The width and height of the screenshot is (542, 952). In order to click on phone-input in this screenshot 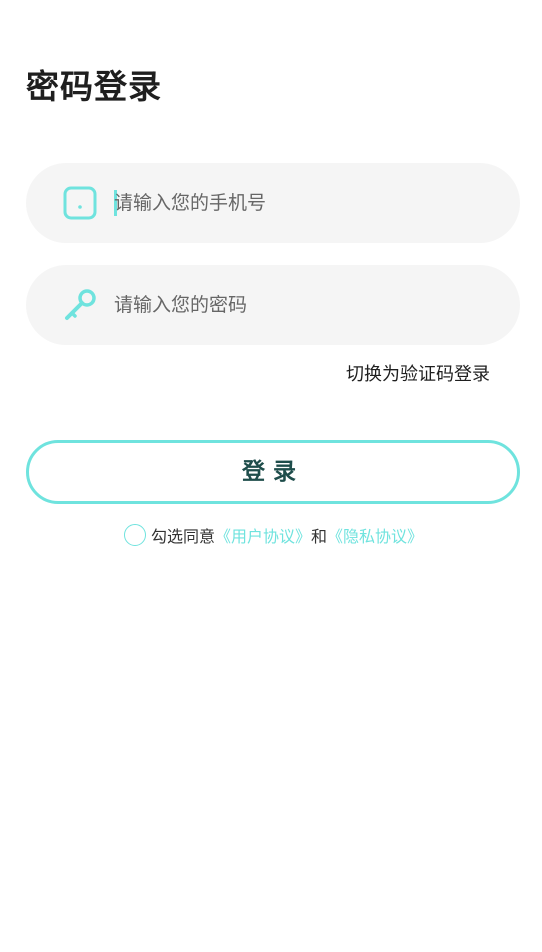, I will do `click(299, 203)`.